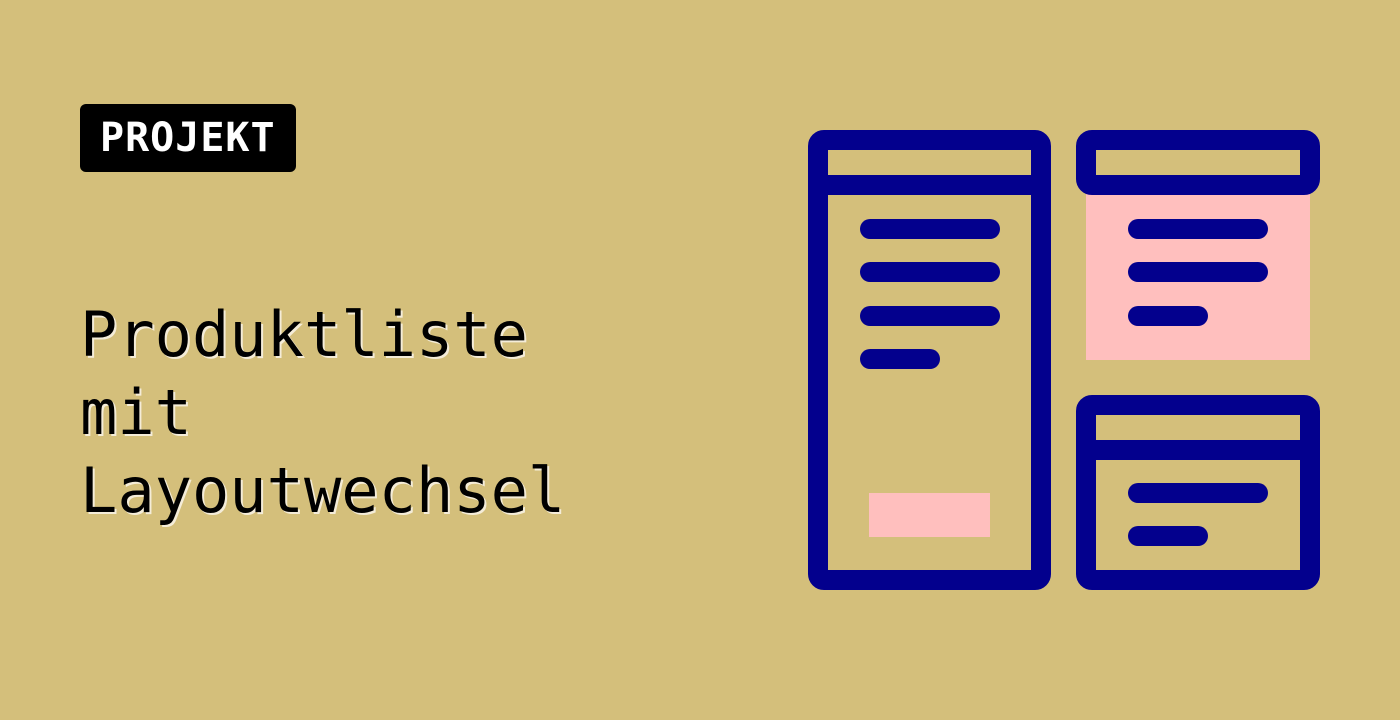  What do you see at coordinates (304, 334) in the screenshot?
I see `title-line-1: Produktliste` at bounding box center [304, 334].